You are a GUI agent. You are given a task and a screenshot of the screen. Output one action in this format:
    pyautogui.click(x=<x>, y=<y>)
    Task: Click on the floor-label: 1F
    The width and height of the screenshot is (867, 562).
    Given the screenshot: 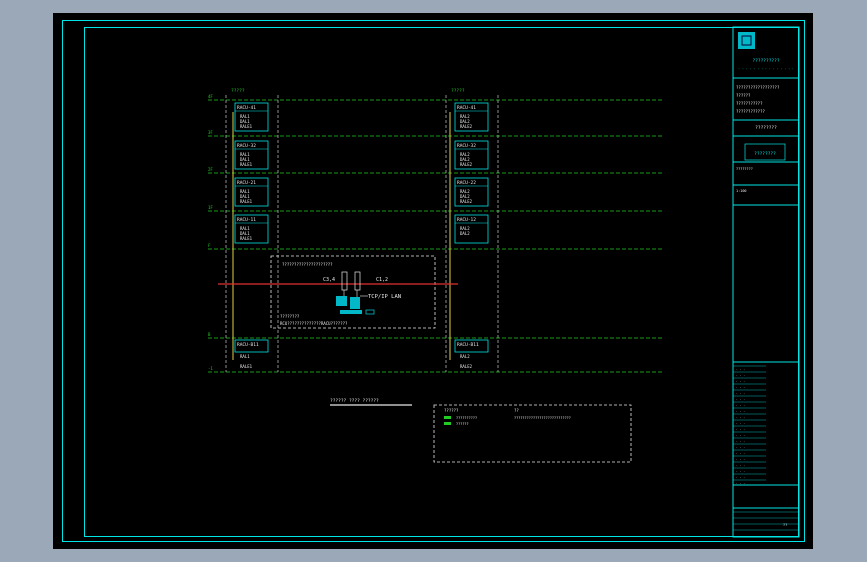 What is the action you would take?
    pyautogui.click(x=210, y=207)
    